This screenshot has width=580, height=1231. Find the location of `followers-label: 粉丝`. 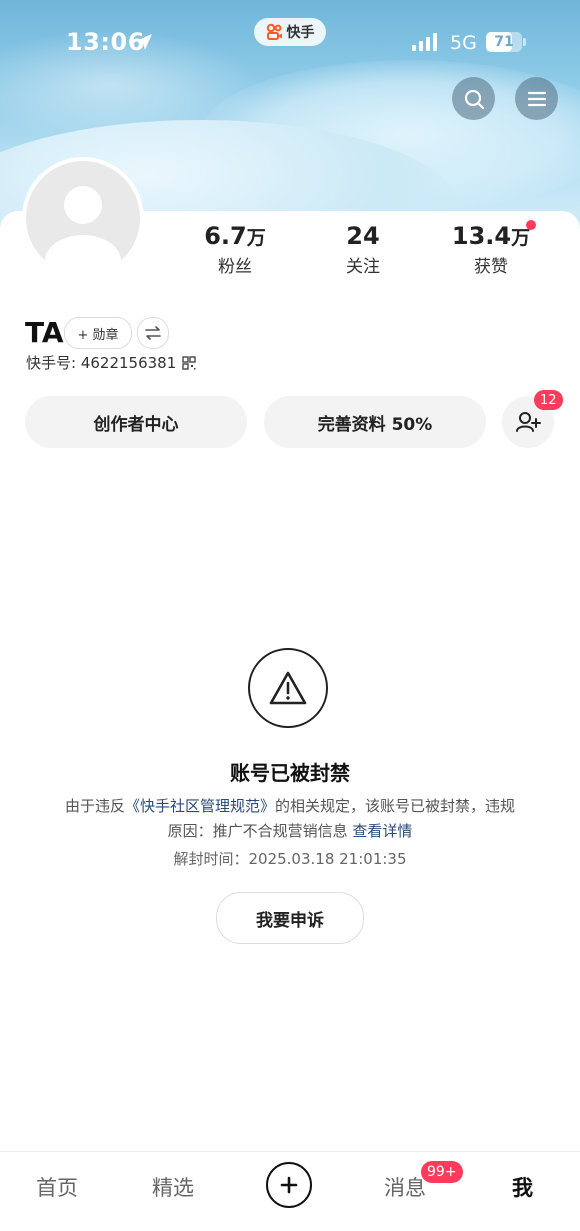

followers-label: 粉丝 is located at coordinates (235, 267).